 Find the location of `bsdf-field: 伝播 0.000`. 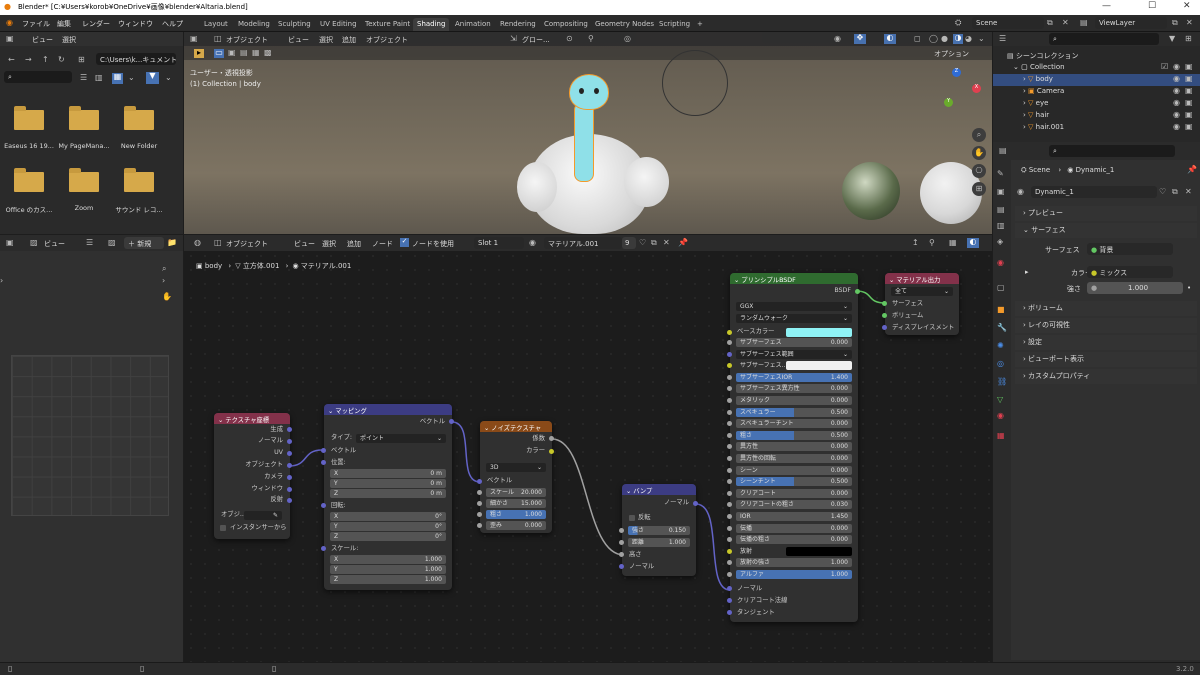

bsdf-field: 伝播 0.000 is located at coordinates (794, 528).